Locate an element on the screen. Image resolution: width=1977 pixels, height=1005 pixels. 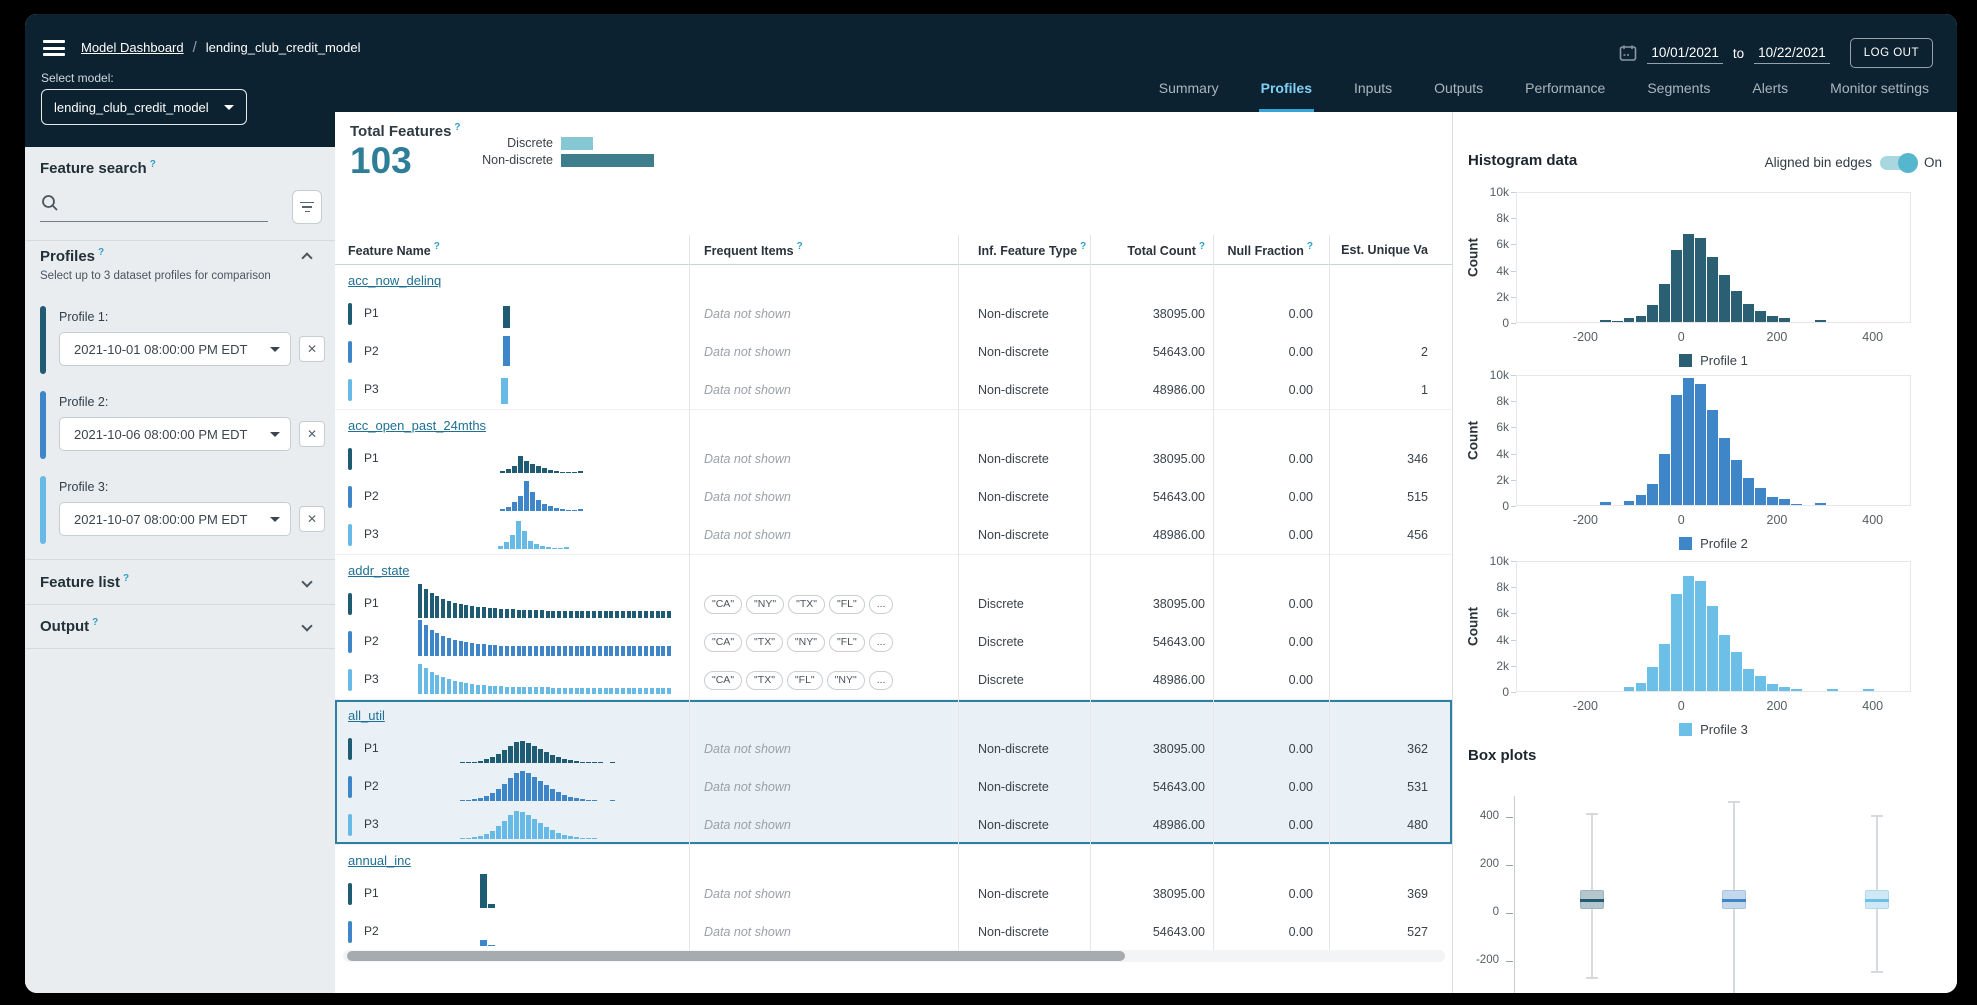
horizontal-scrollbar-track is located at coordinates (894, 956).